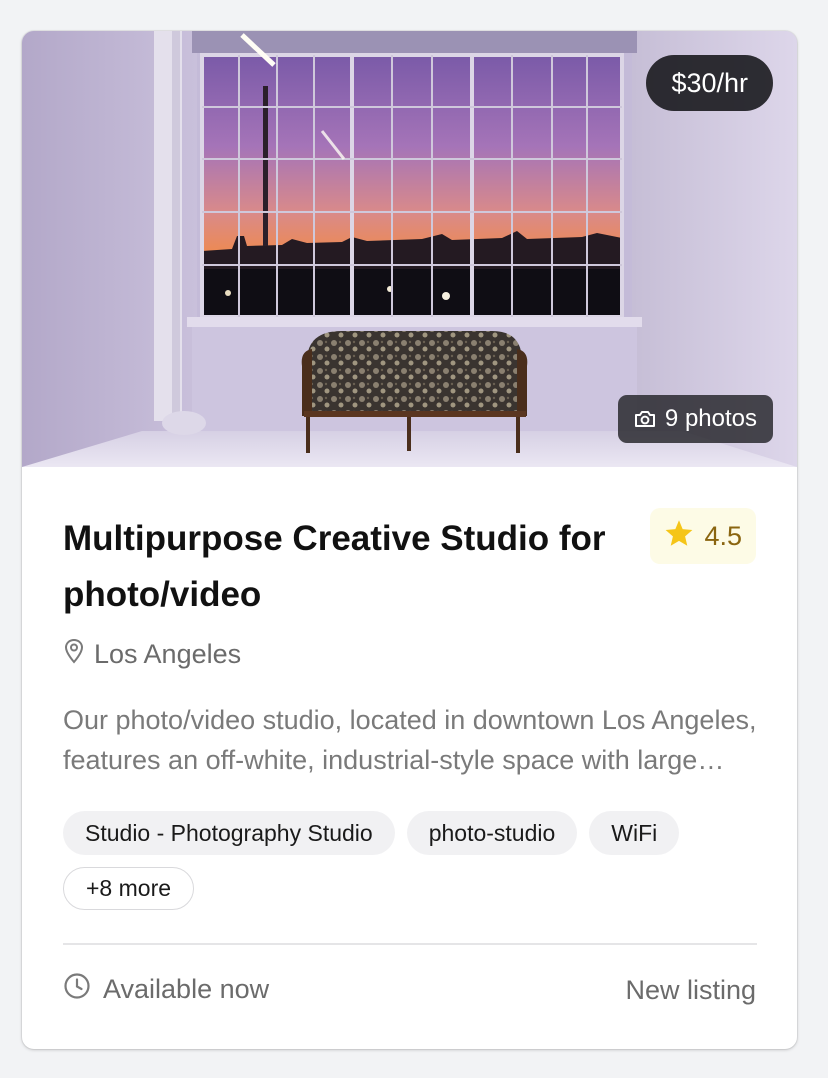 This screenshot has width=828, height=1078. I want to click on photos-count-button: 9 photos, so click(695, 419).